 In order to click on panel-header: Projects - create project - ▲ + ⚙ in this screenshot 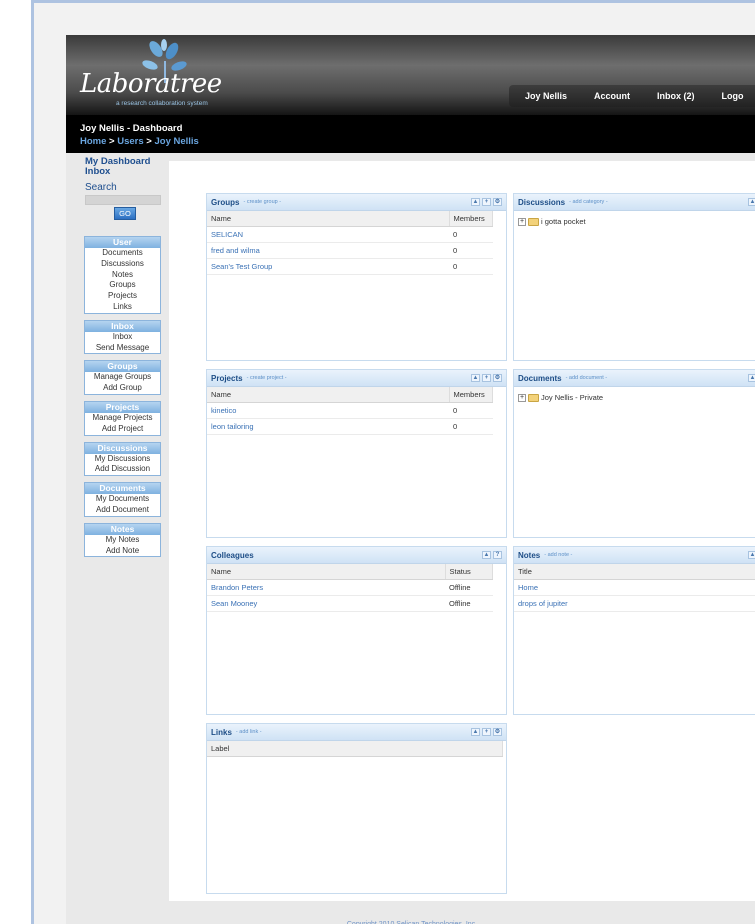, I will do `click(356, 378)`.